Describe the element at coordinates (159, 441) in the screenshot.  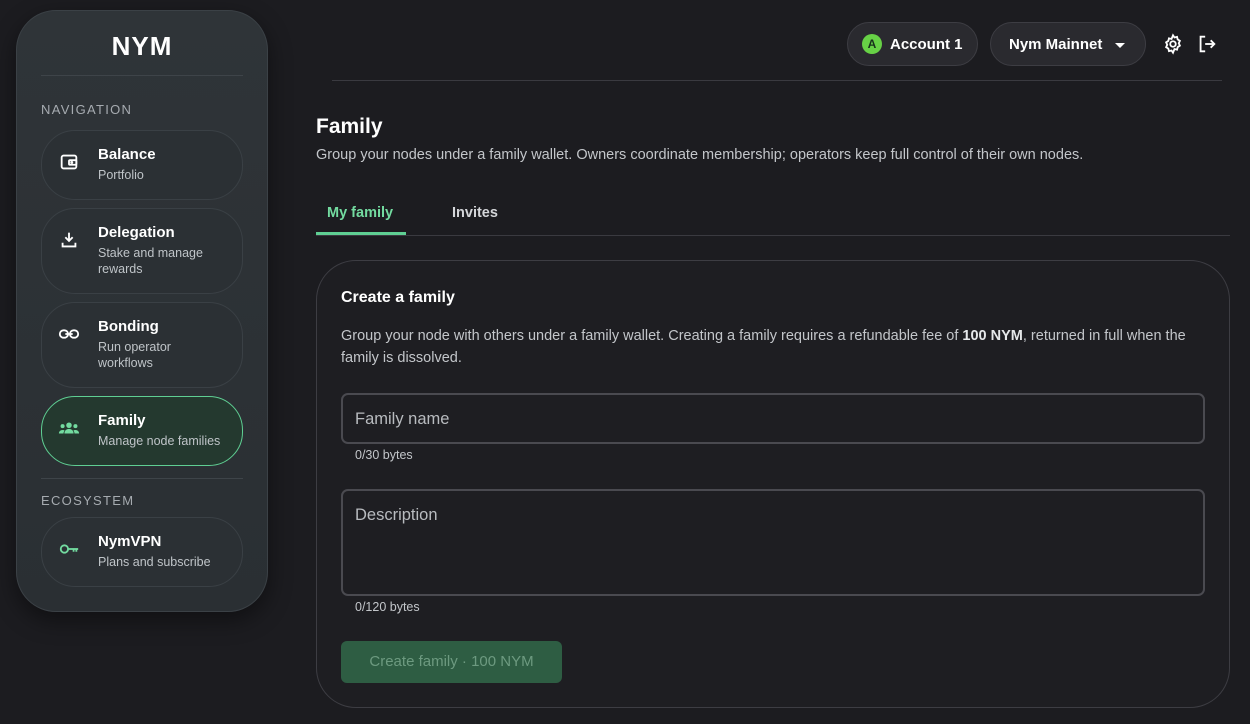
I see `sidebar-item-subtitle: Manage node families` at that location.